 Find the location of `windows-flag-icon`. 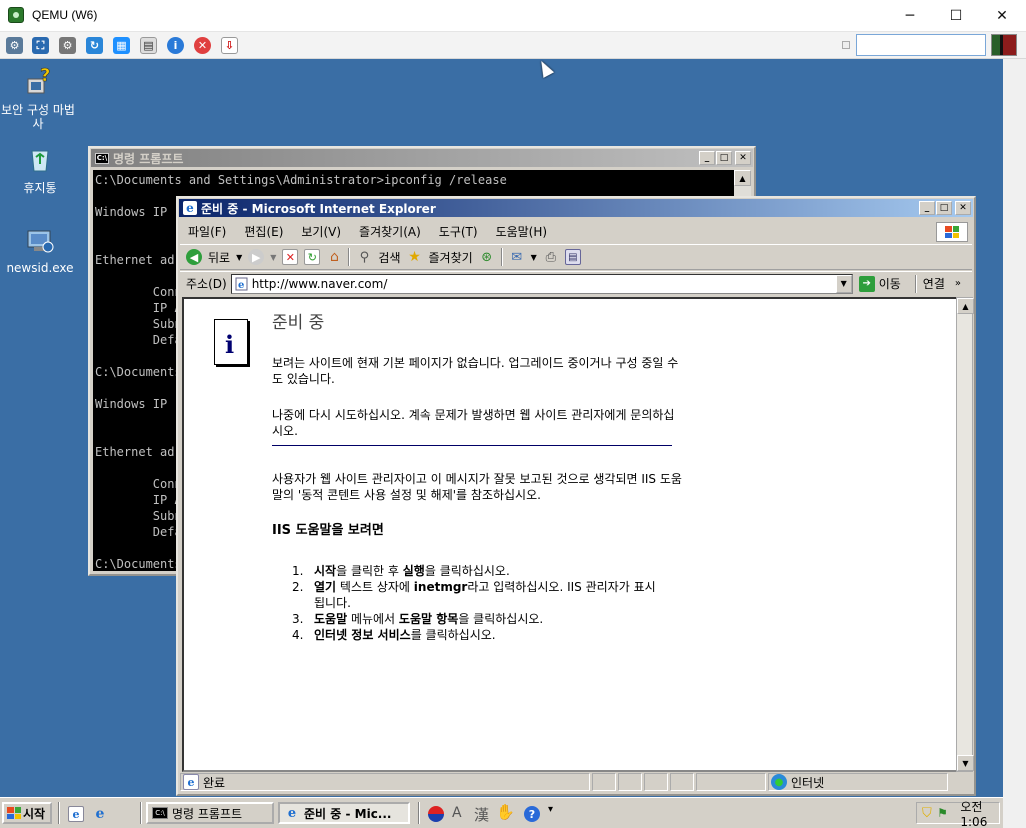

windows-flag-icon is located at coordinates (952, 232).